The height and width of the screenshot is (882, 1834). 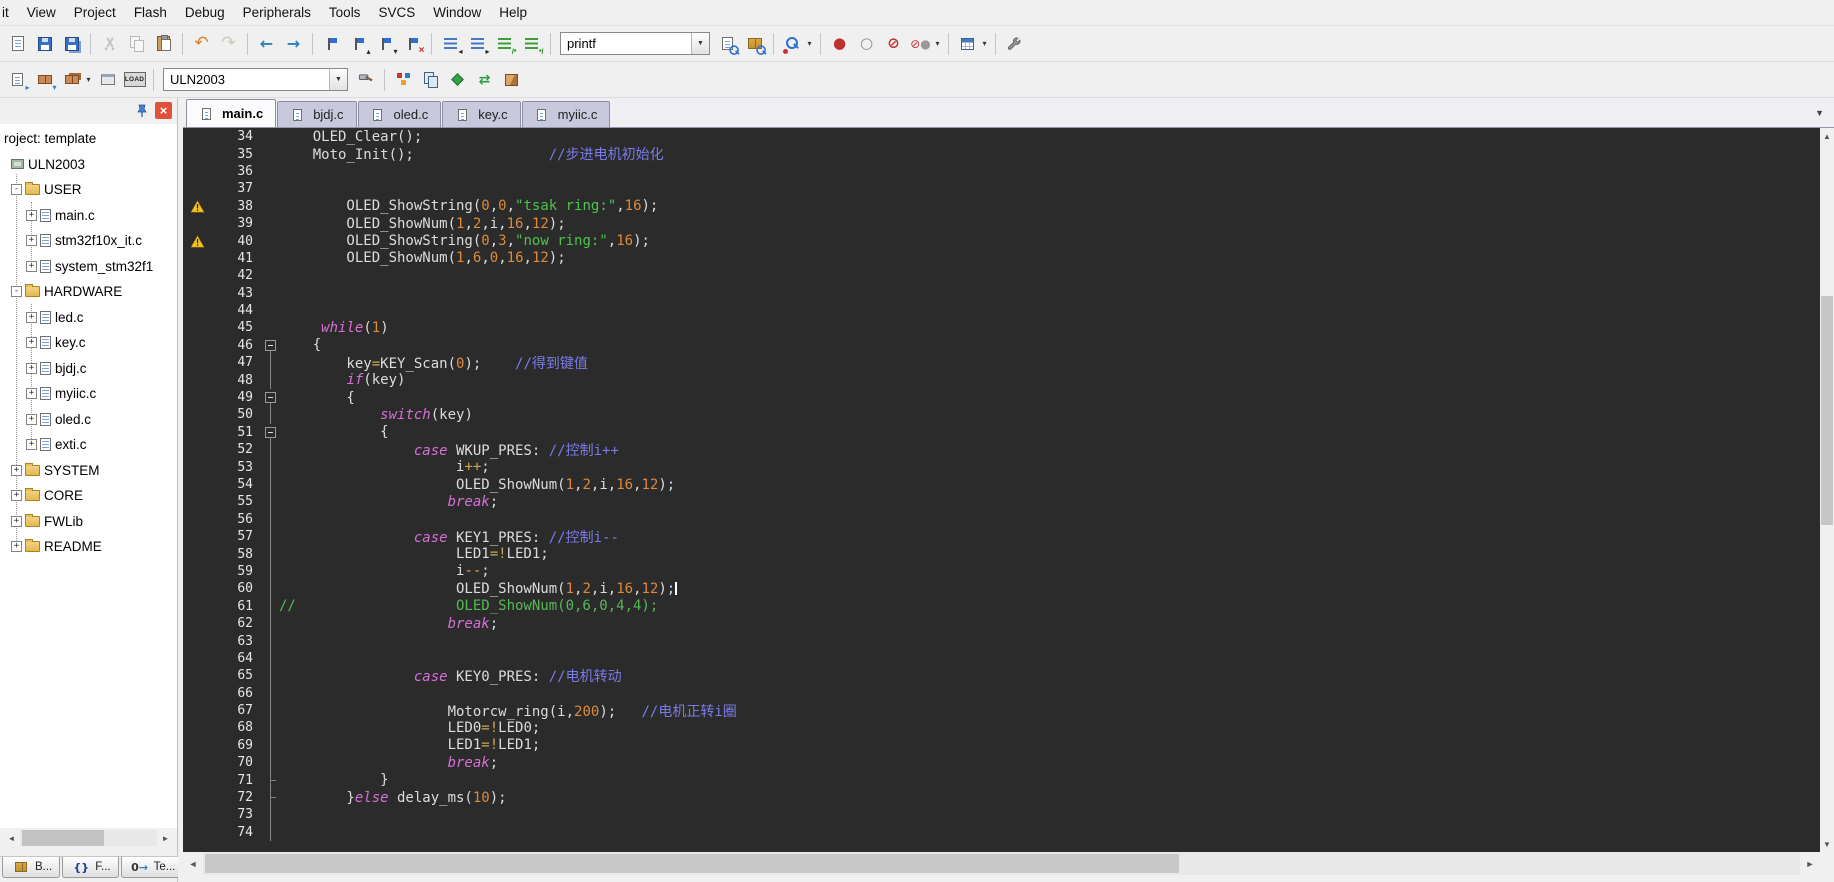 What do you see at coordinates (88, 522) in the screenshot?
I see `tree-item-fwlib: + FWLib` at bounding box center [88, 522].